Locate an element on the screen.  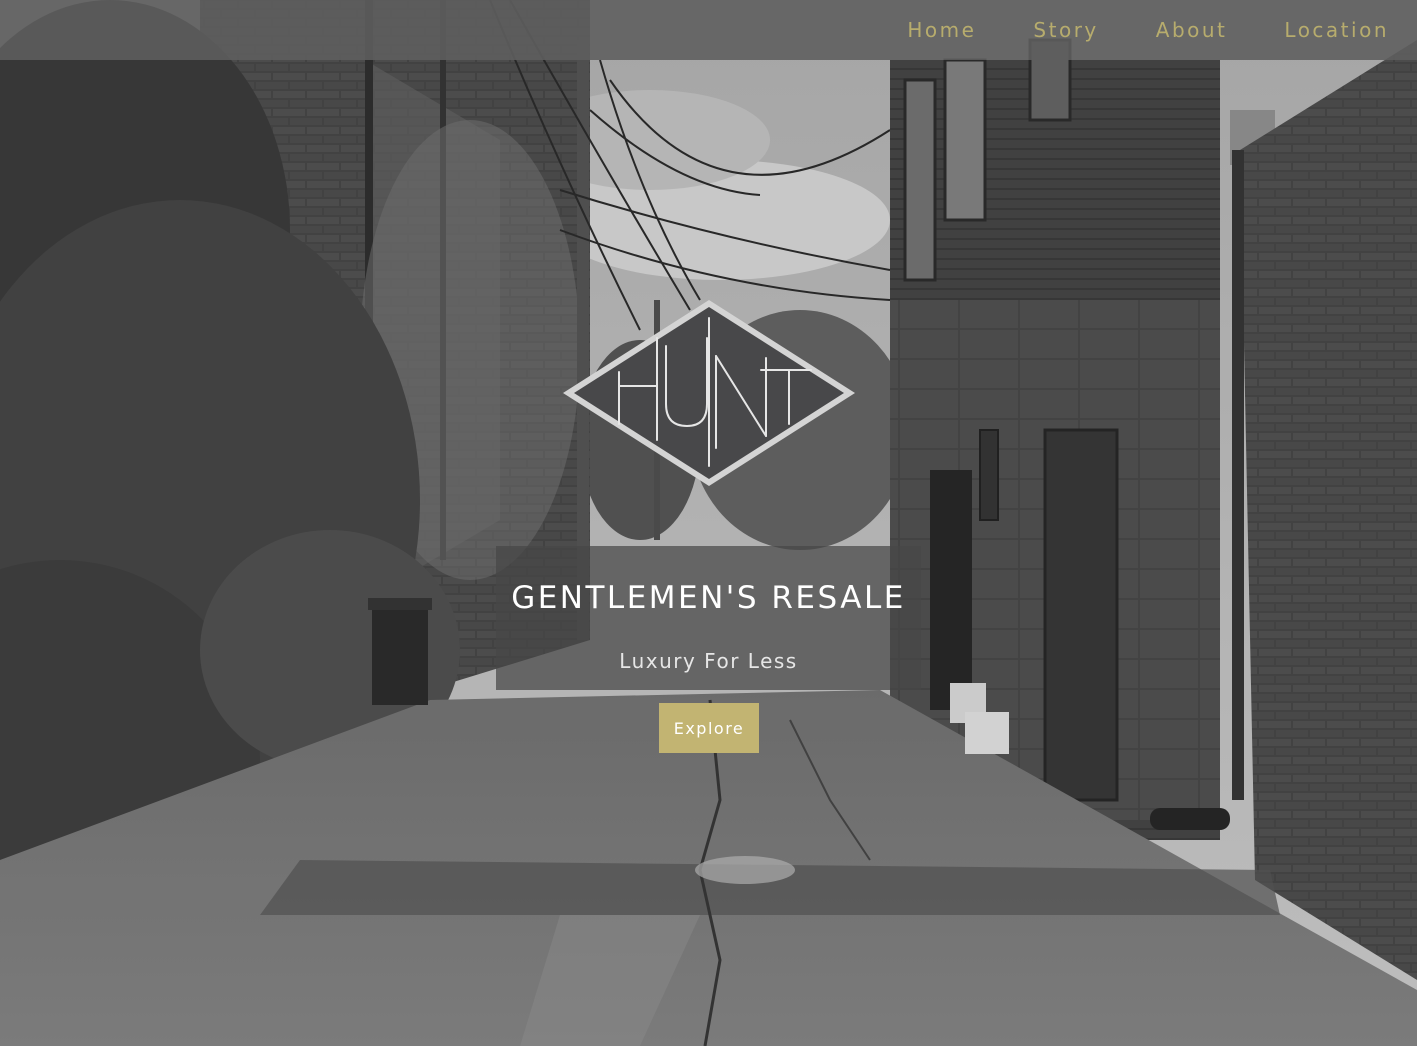
nav-link-location: Location is located at coordinates (1336, 30).